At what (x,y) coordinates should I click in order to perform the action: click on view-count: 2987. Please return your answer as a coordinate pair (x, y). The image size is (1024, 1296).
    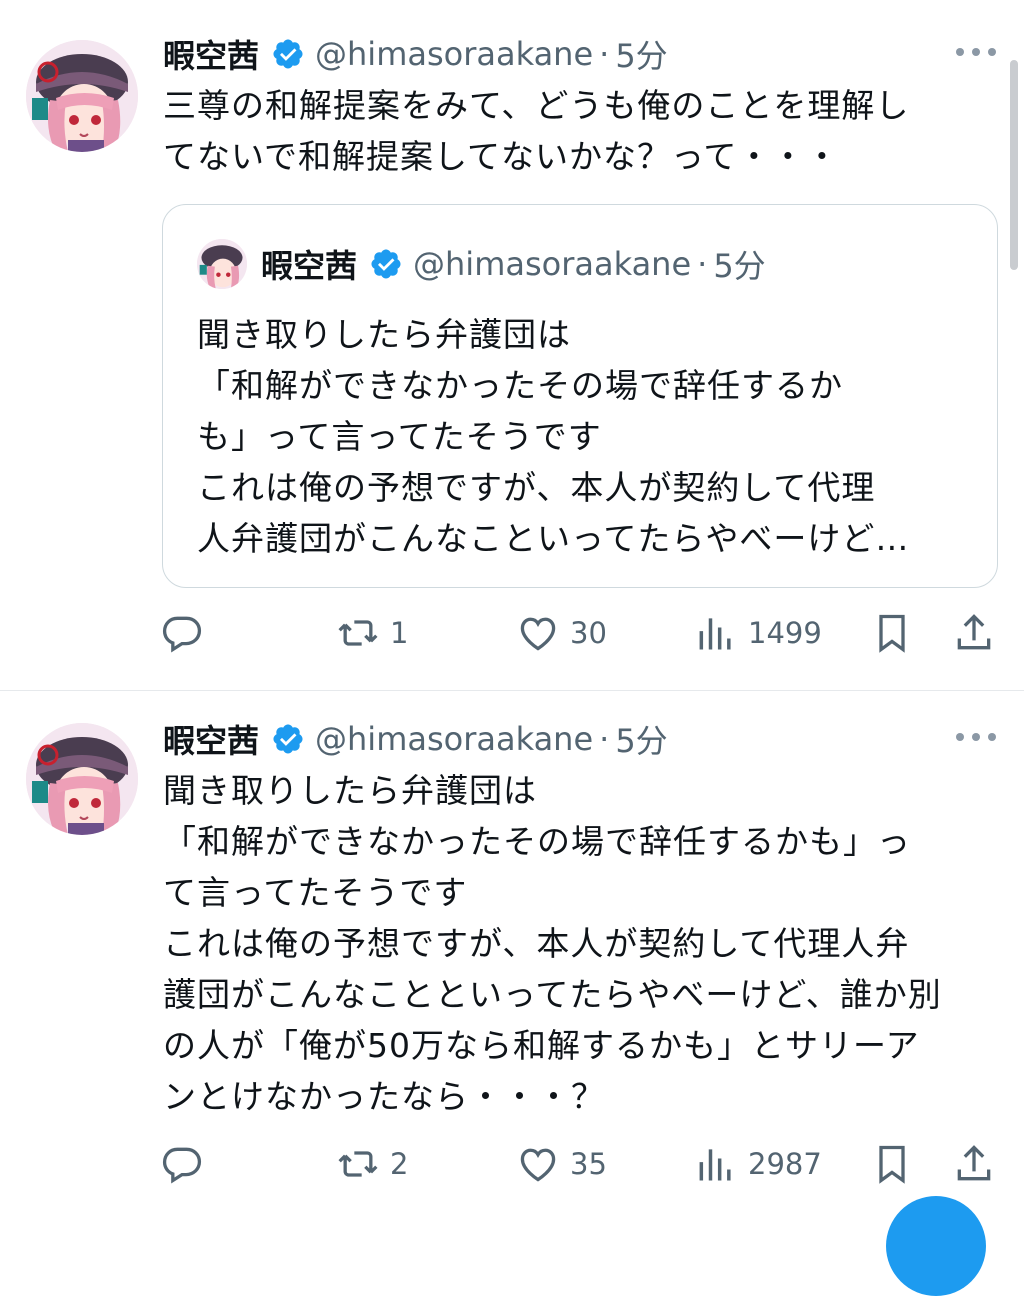
    Looking at the image, I should click on (785, 1164).